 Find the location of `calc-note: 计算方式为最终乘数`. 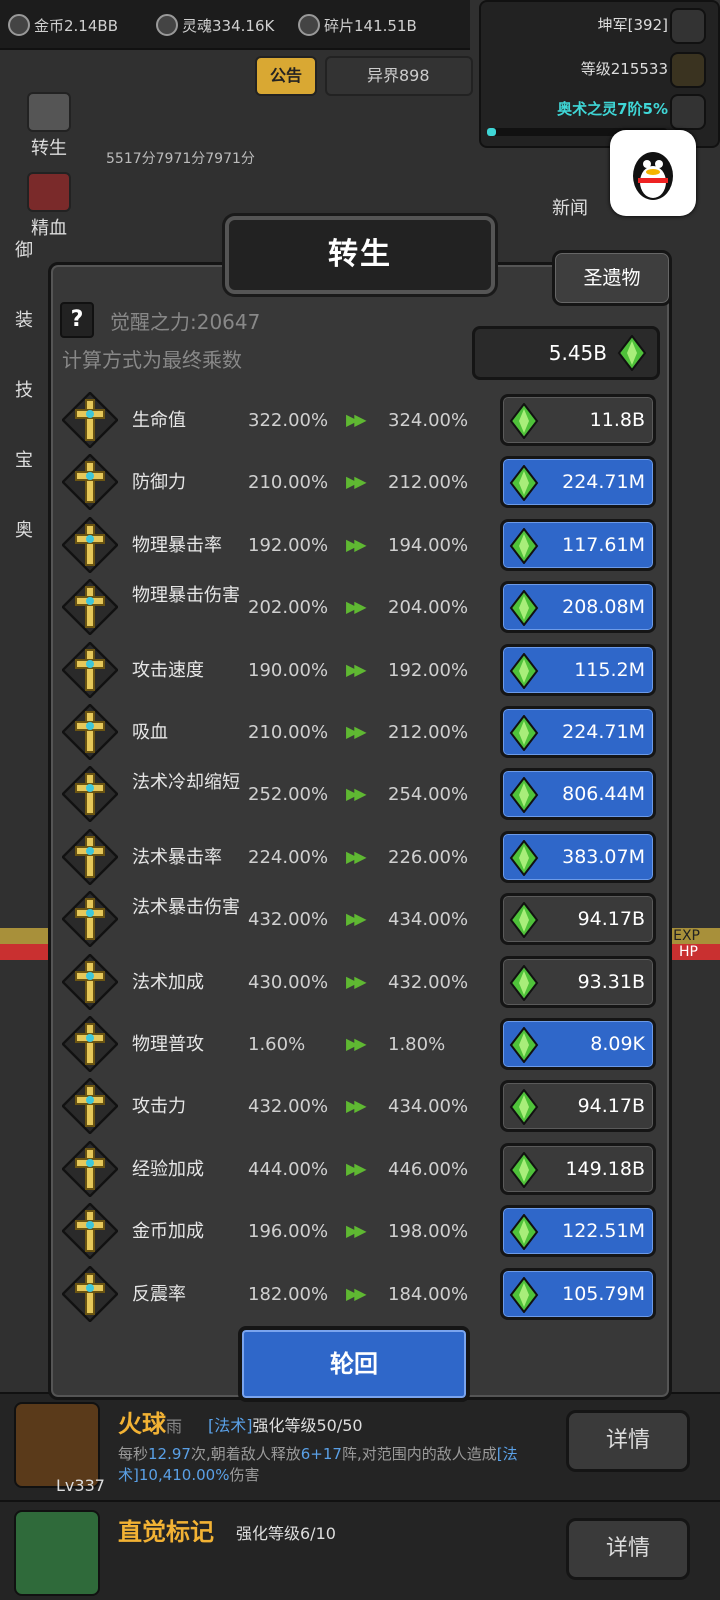

calc-note: 计算方式为最终乘数 is located at coordinates (152, 360).